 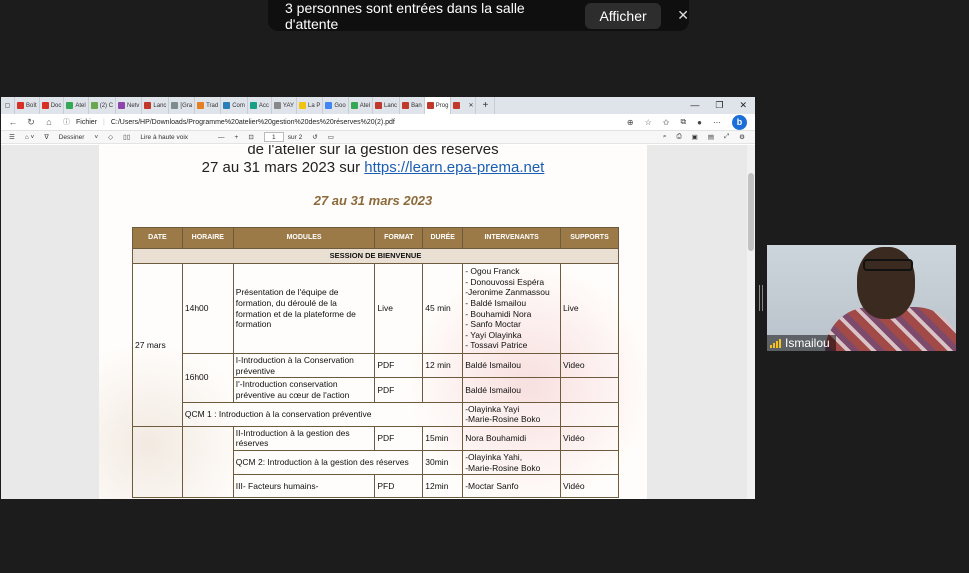 I want to click on eraser-icon: ◇, so click(x=110, y=137).